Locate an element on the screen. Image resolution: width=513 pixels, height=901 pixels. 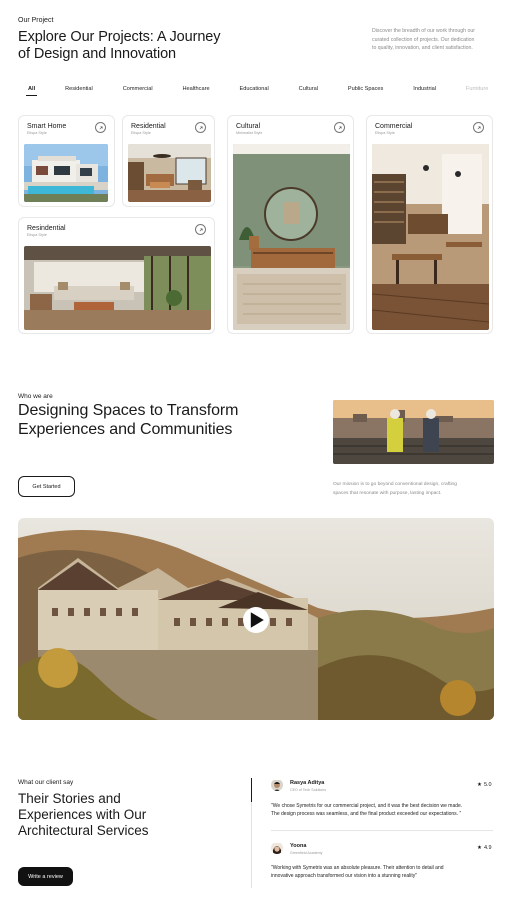
review-role: Greenfield Academy is located at coordinates (306, 853).